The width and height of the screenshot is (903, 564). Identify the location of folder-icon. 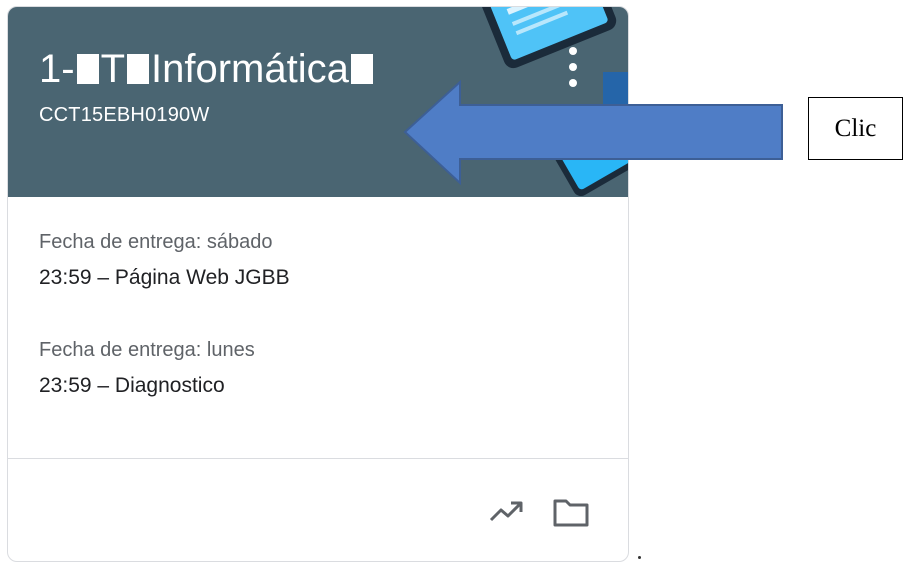
(571, 512).